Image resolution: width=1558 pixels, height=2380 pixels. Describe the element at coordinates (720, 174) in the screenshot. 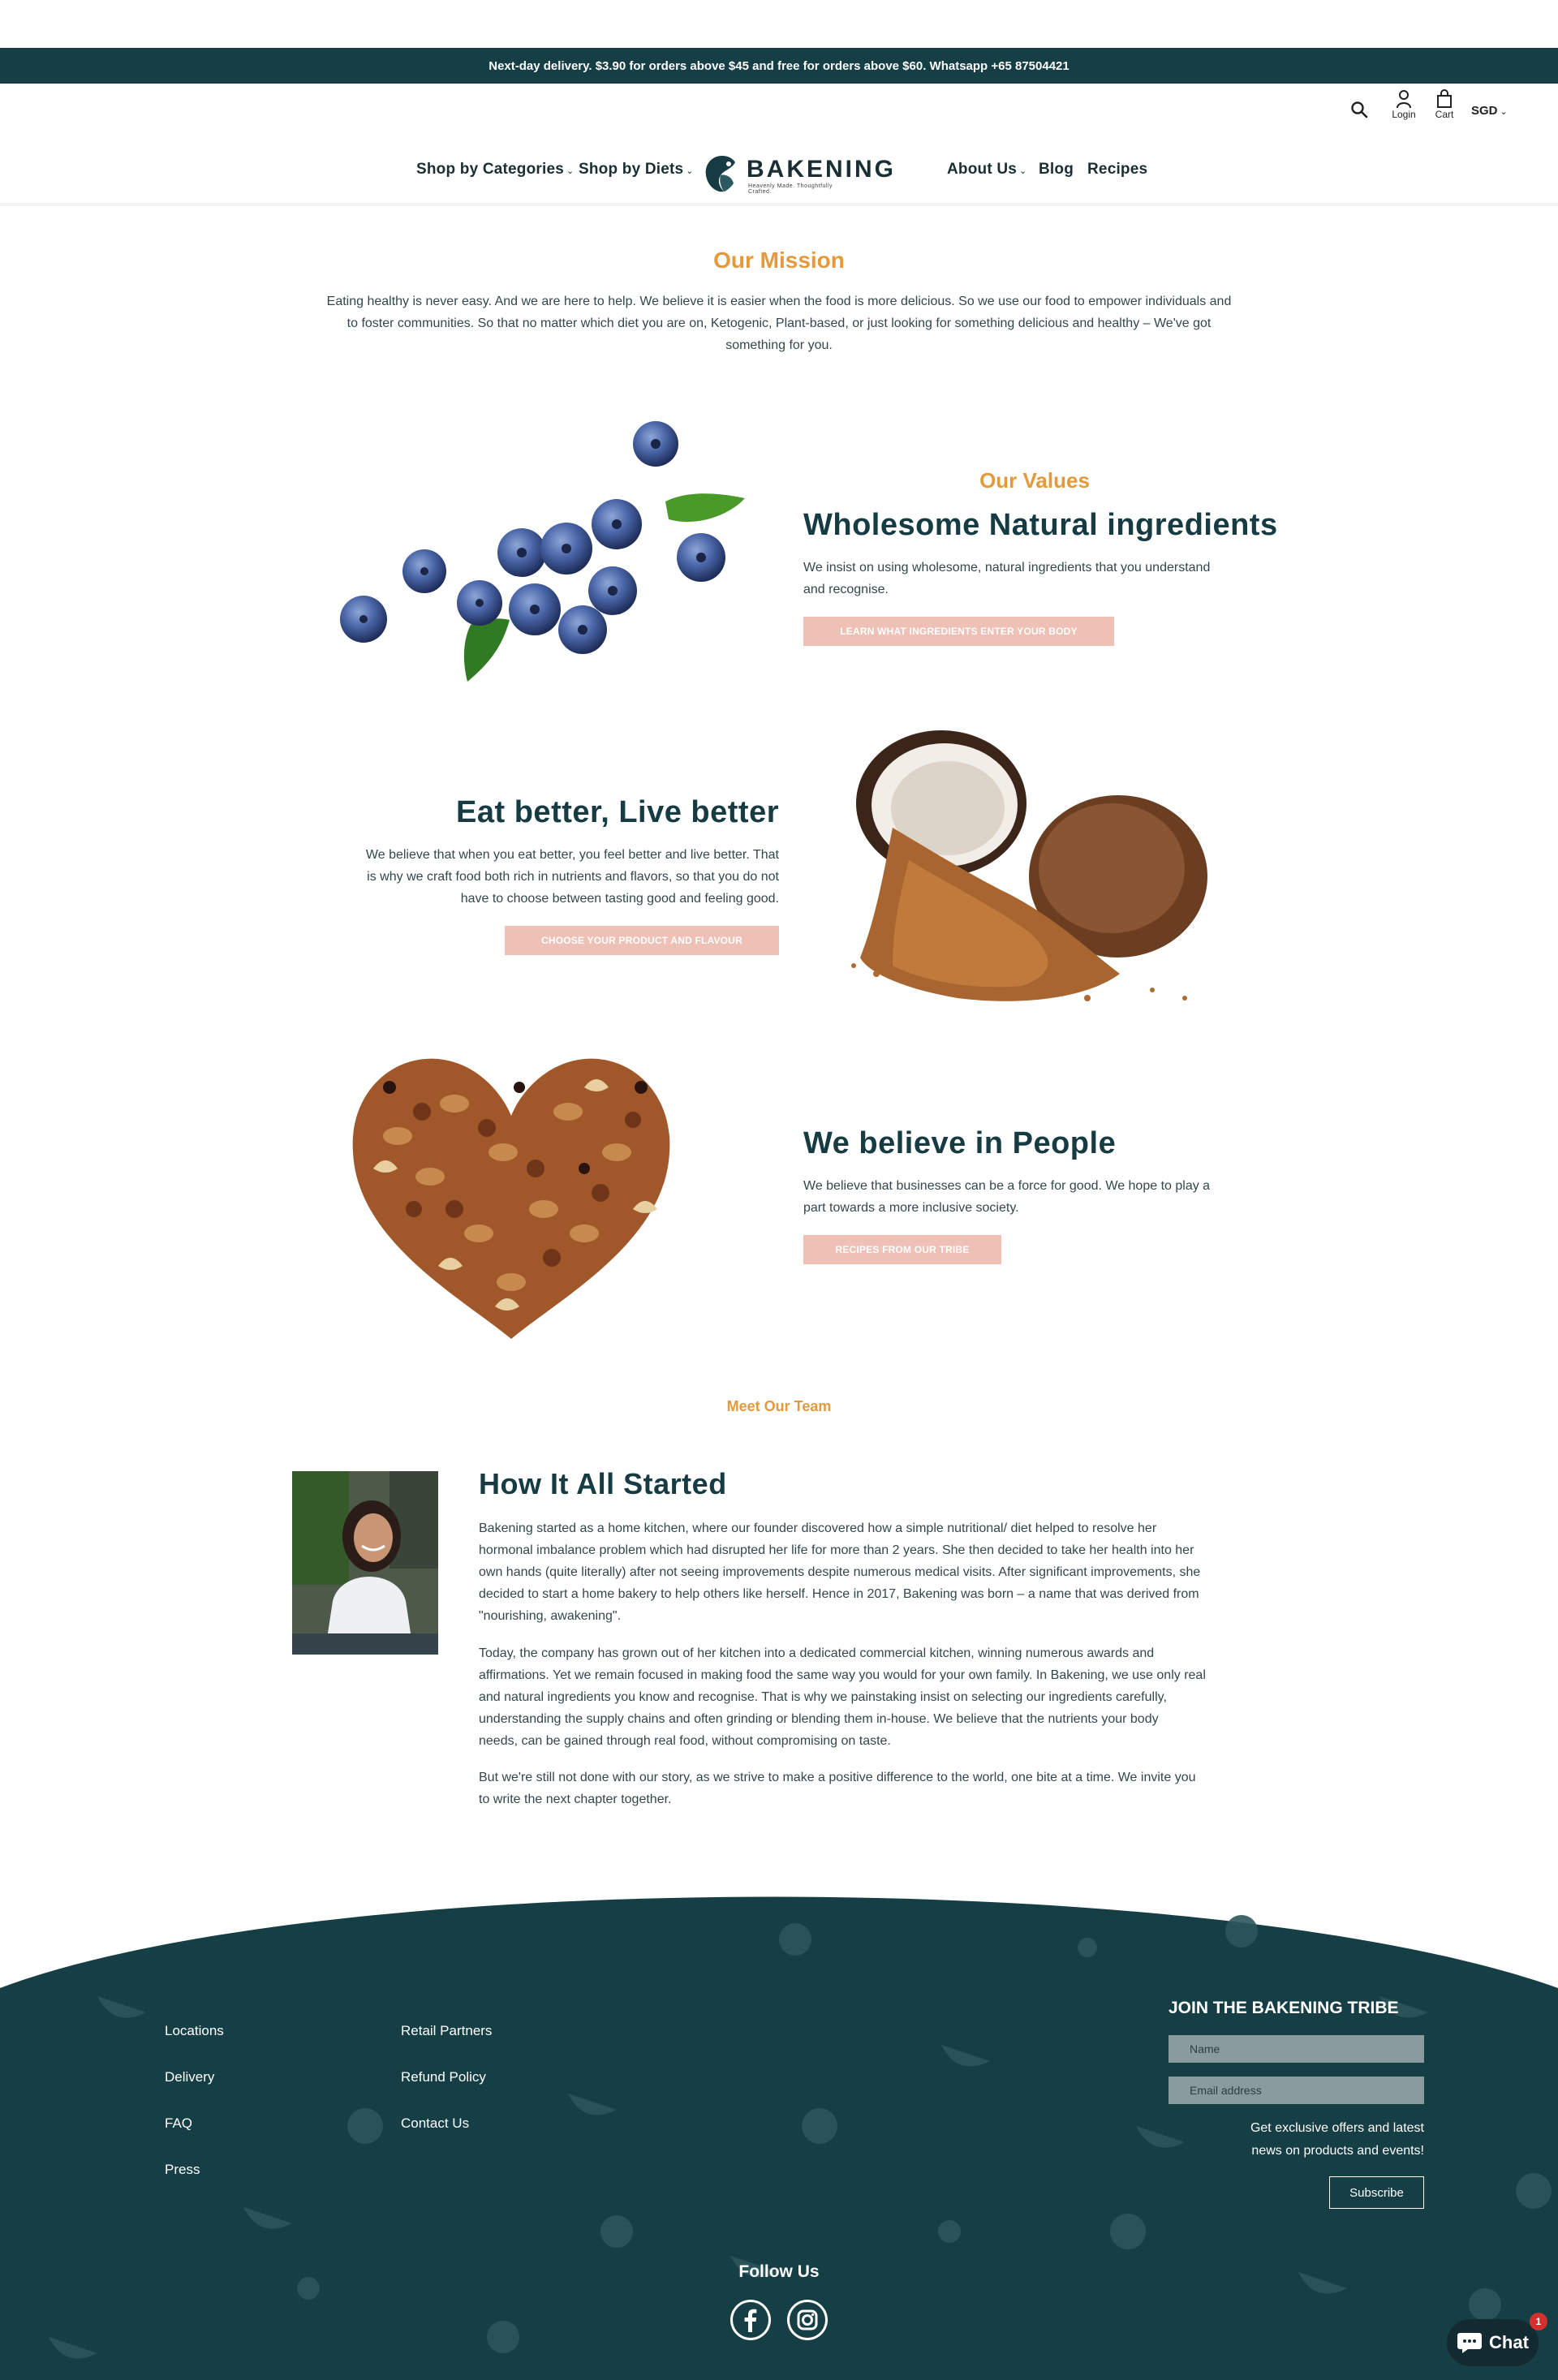

I see `logo-mark-icon` at that location.